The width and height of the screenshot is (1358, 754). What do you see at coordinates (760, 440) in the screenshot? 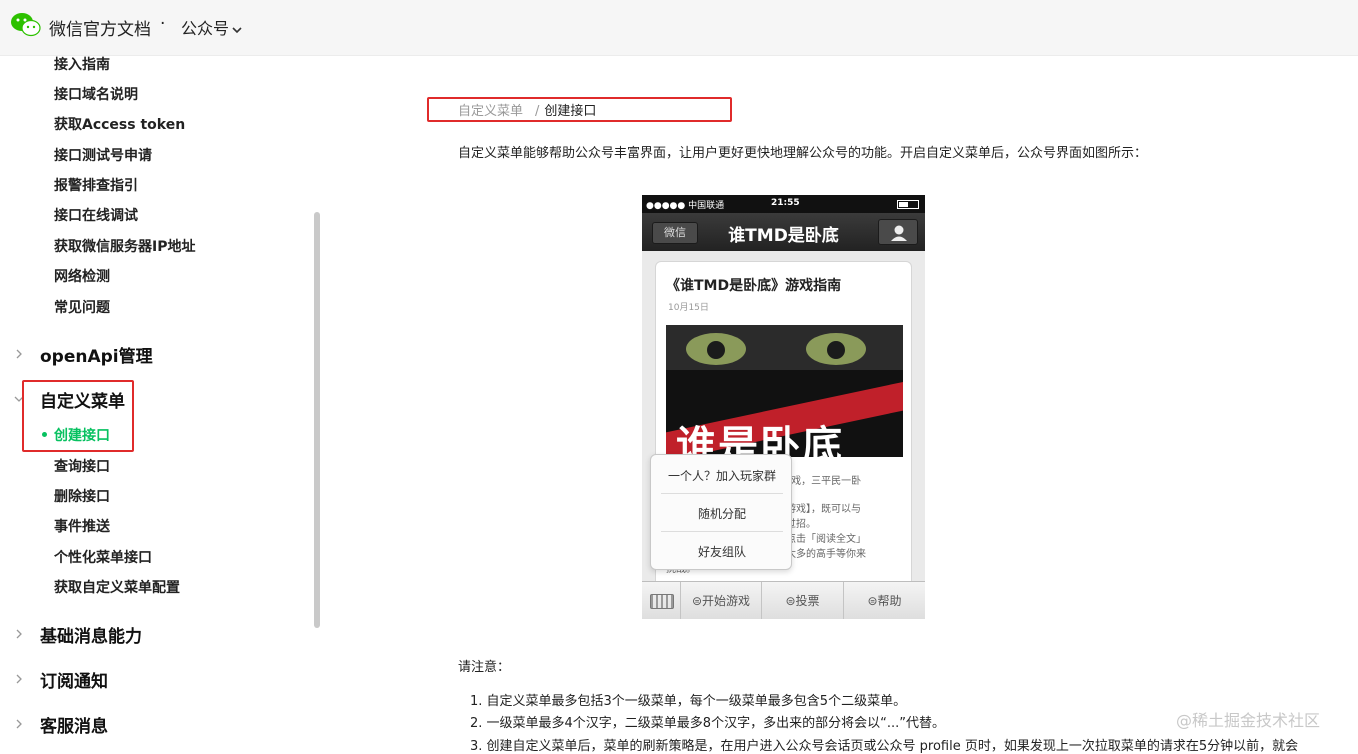
I see `poster-text: 谁是卧底` at bounding box center [760, 440].